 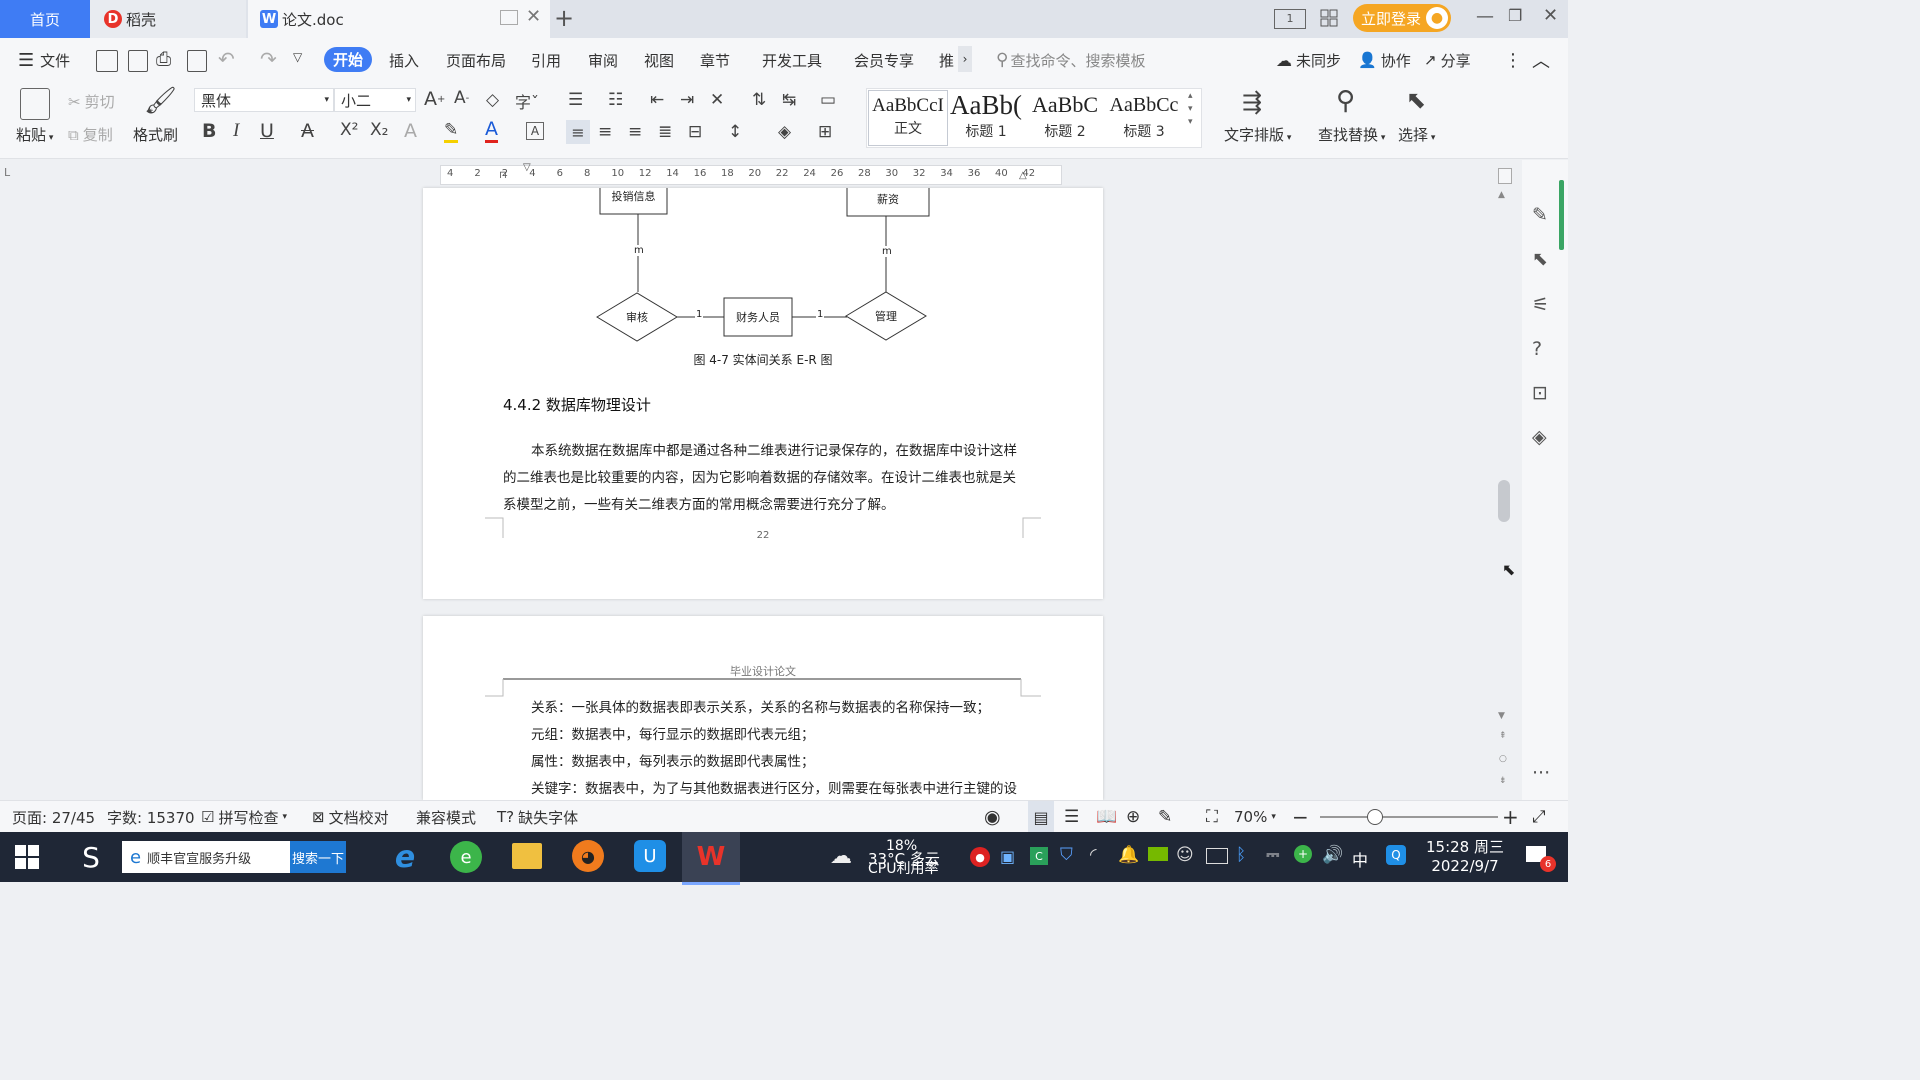 What do you see at coordinates (1093, 855) in the screenshot?
I see `wifi-icon: ◜` at bounding box center [1093, 855].